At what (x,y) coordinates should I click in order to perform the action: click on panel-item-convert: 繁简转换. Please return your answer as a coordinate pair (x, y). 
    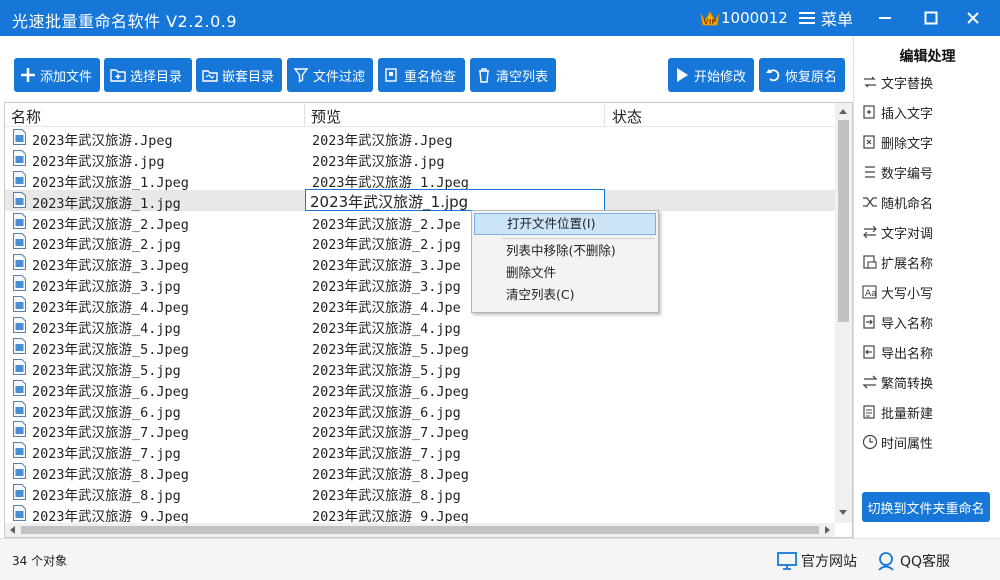
    Looking at the image, I should click on (897, 382).